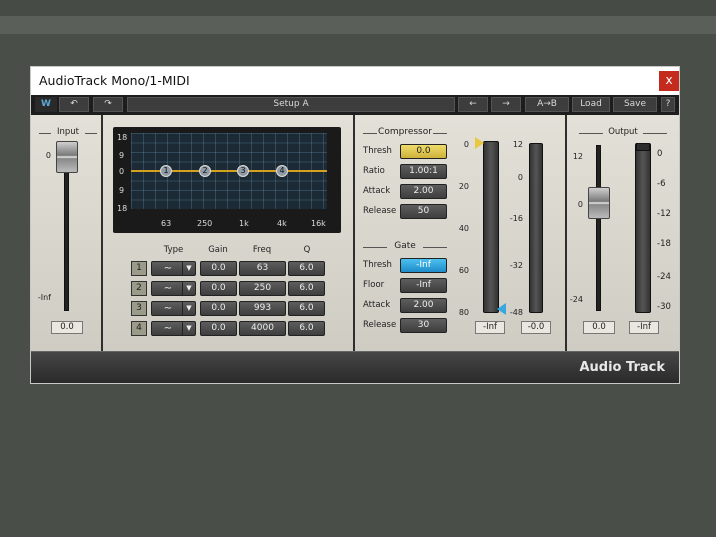  What do you see at coordinates (282, 171) in the screenshot?
I see `eq-node-4: 4` at bounding box center [282, 171].